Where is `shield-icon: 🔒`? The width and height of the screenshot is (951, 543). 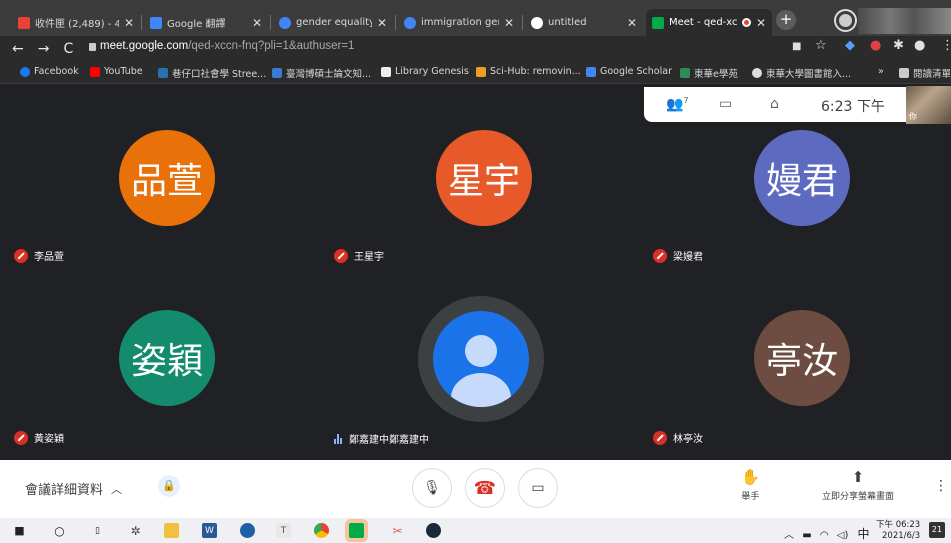 shield-icon: 🔒 is located at coordinates (169, 486).